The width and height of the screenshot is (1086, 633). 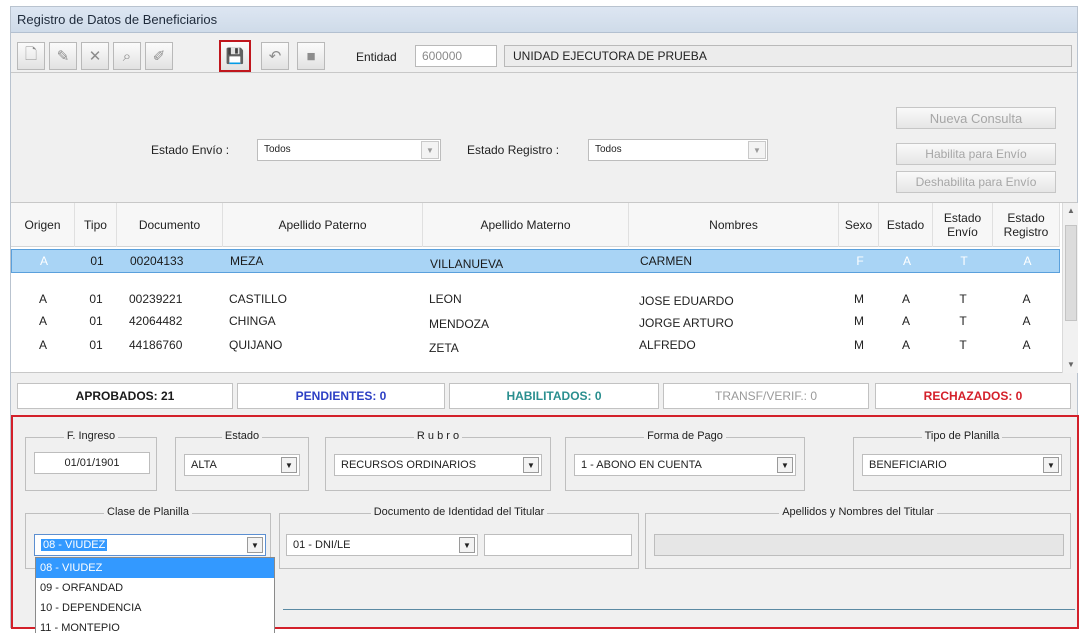 I want to click on rubro-label: R u b r o, so click(x=438, y=436).